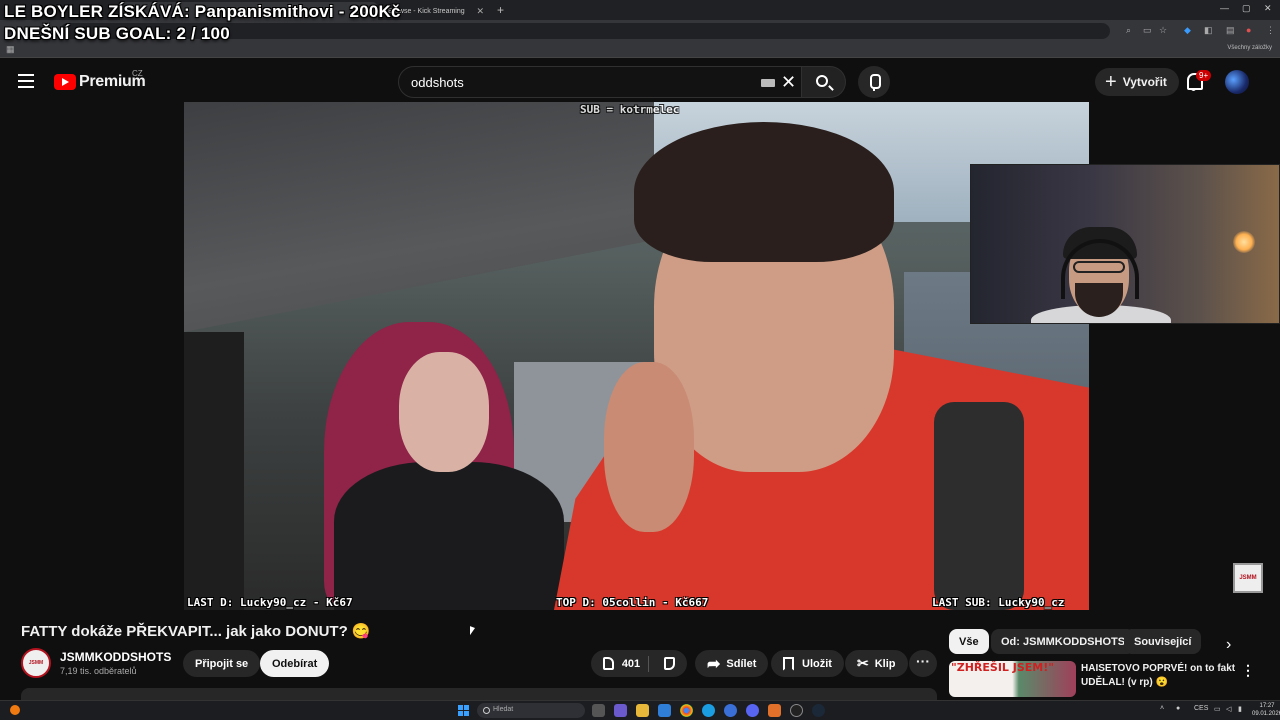  What do you see at coordinates (1144, 82) in the screenshot?
I see `create-label: Vytvořit` at bounding box center [1144, 82].